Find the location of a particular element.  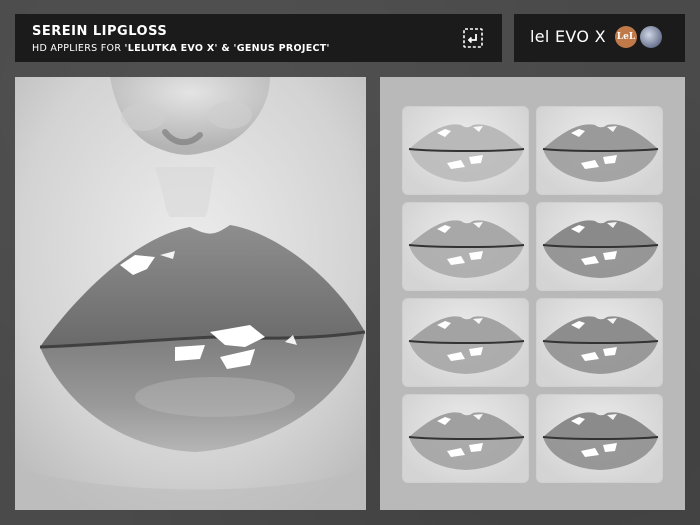

lelutka-logo: LeL is located at coordinates (626, 37).